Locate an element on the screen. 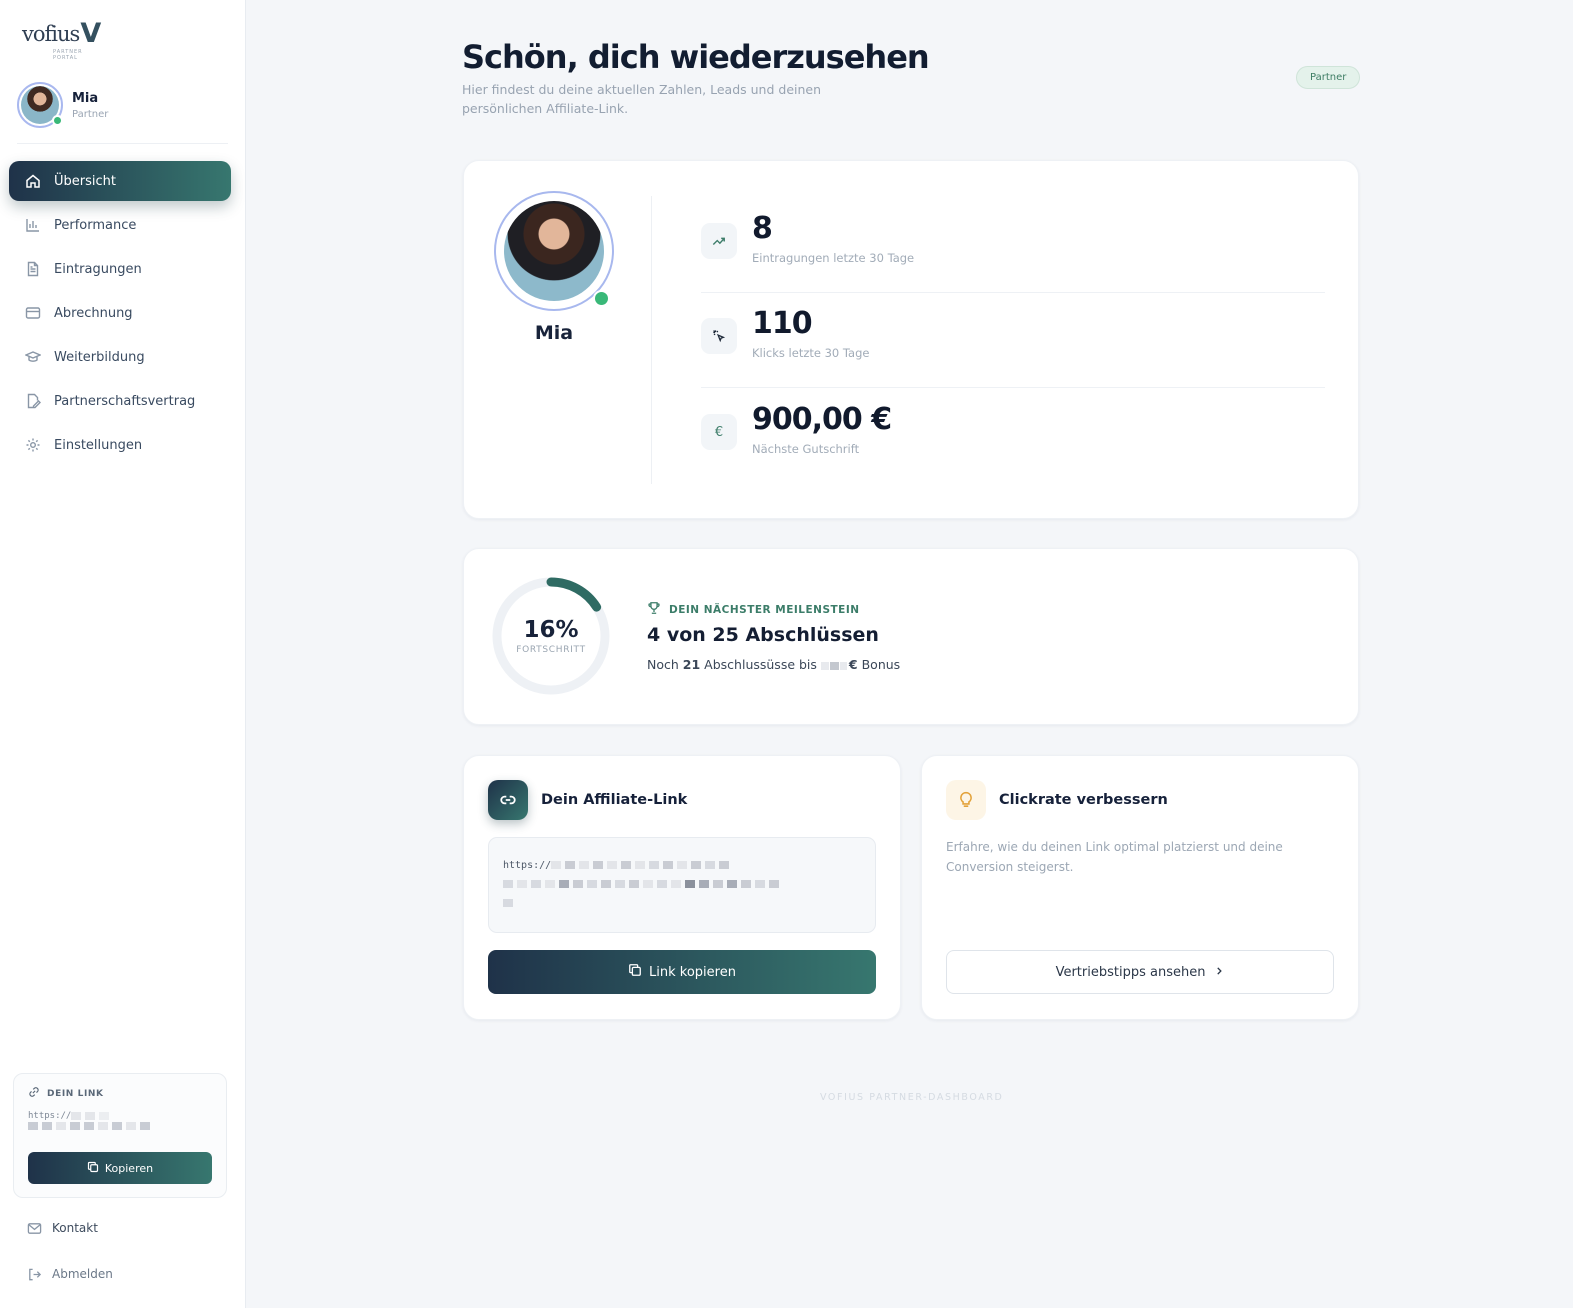 The image size is (1573, 1308). logout-link: Abmelden is located at coordinates (69, 1274).